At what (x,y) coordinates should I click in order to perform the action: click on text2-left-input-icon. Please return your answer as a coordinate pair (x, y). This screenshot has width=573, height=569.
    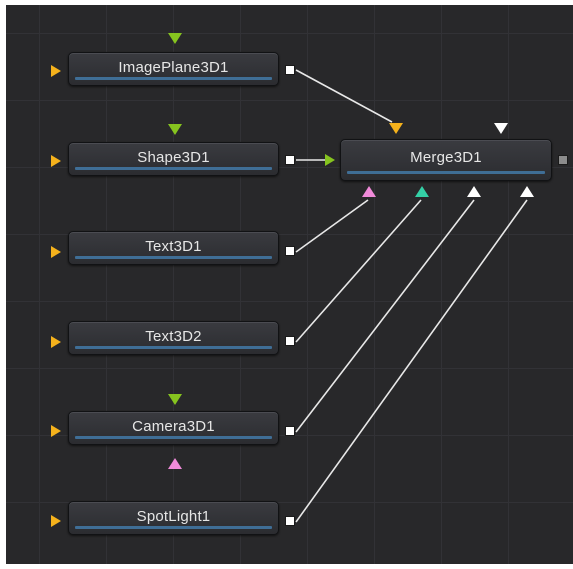
    Looking at the image, I should click on (56, 342).